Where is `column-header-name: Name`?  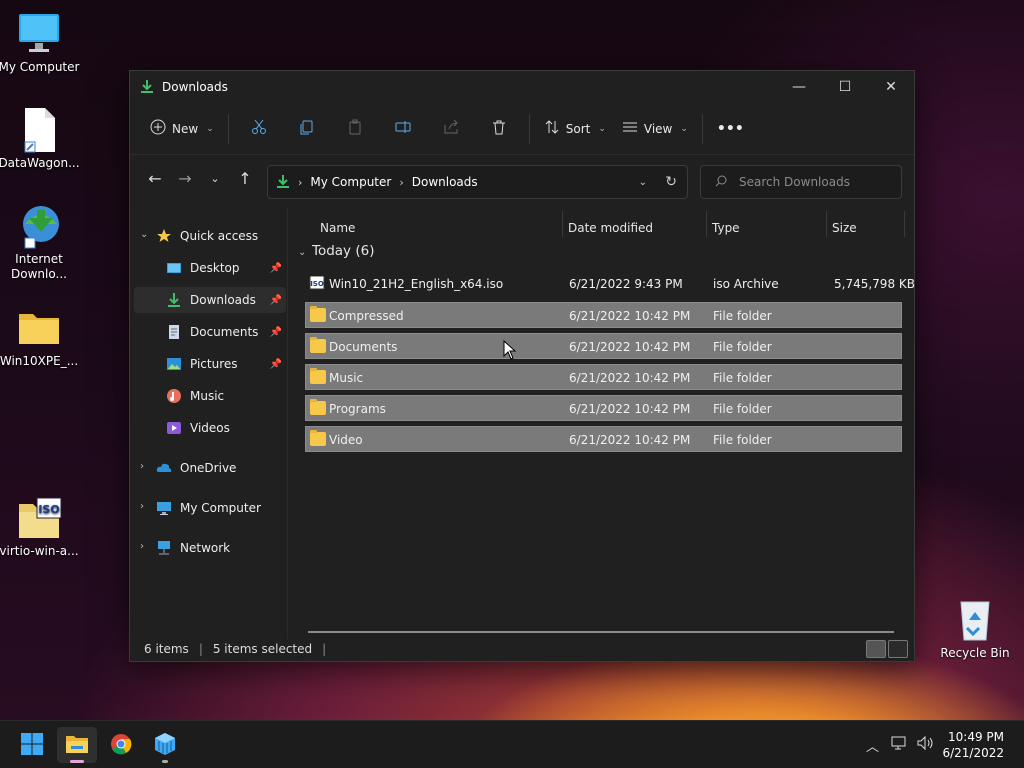
column-header-name: Name is located at coordinates (337, 228).